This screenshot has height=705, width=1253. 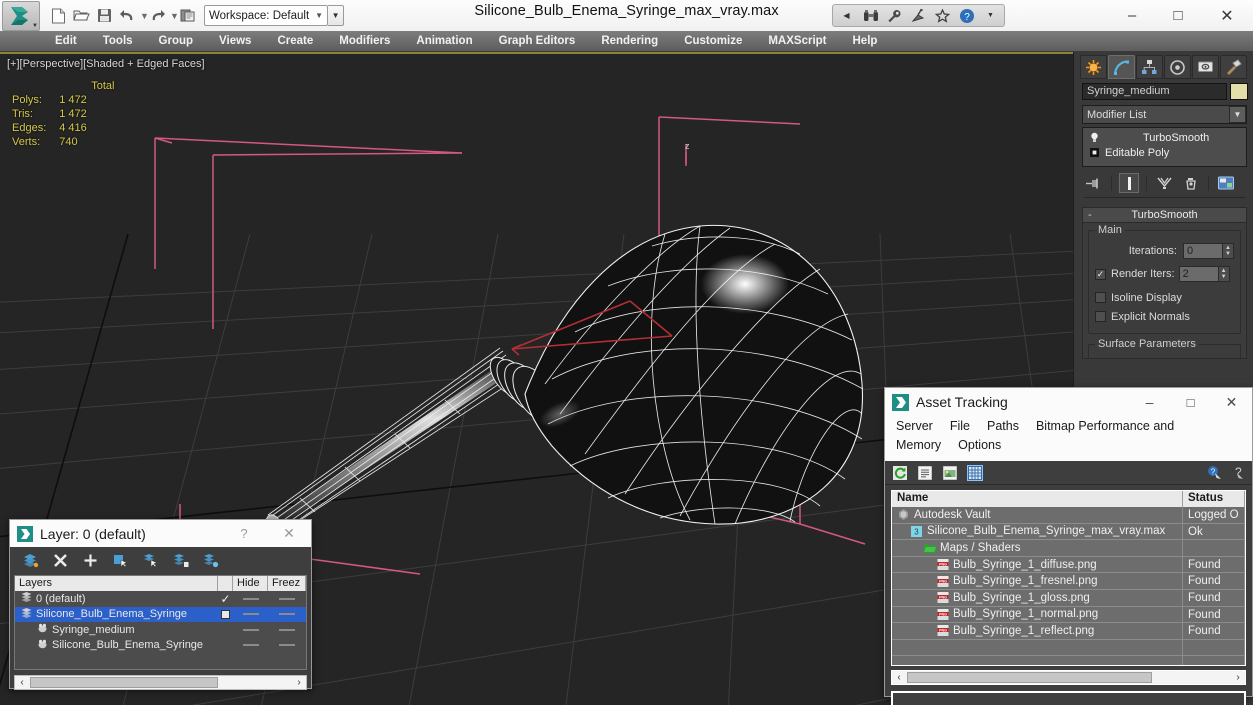 I want to click on asset-menu-bitmap-performance-and-memory: Bitmap Performance and Memory, so click(x=1035, y=435).